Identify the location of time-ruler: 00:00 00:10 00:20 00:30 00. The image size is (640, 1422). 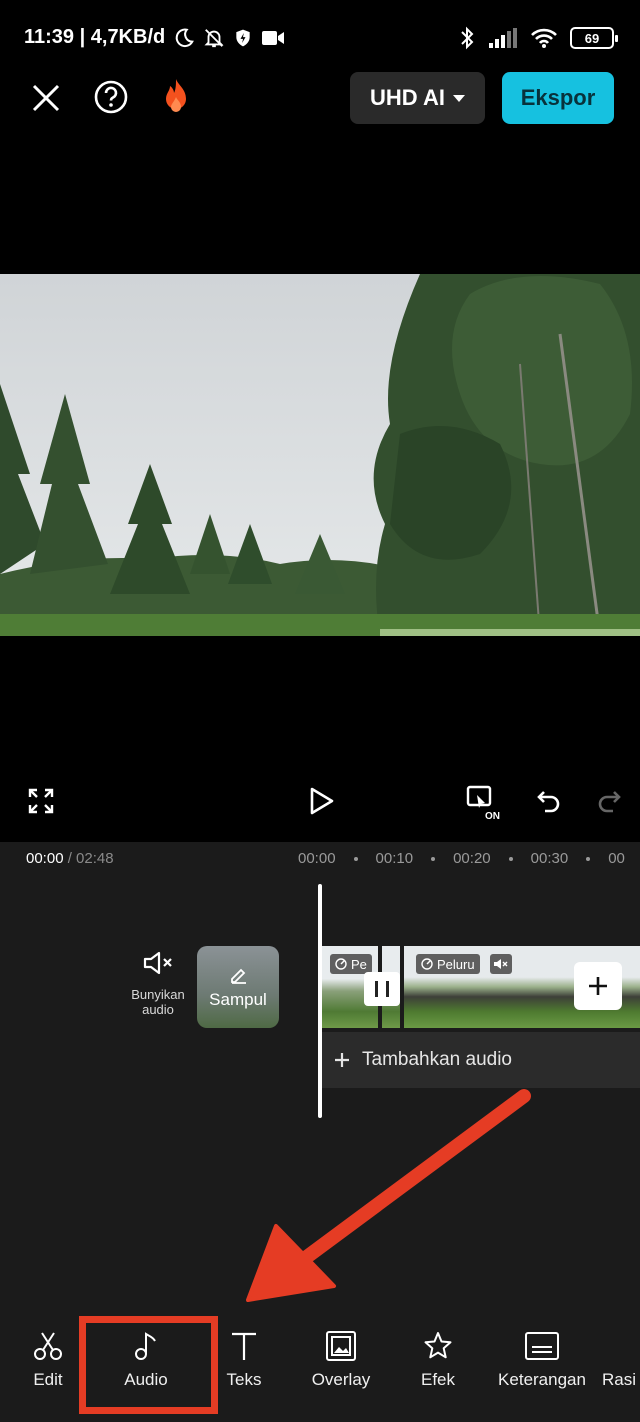
(461, 858).